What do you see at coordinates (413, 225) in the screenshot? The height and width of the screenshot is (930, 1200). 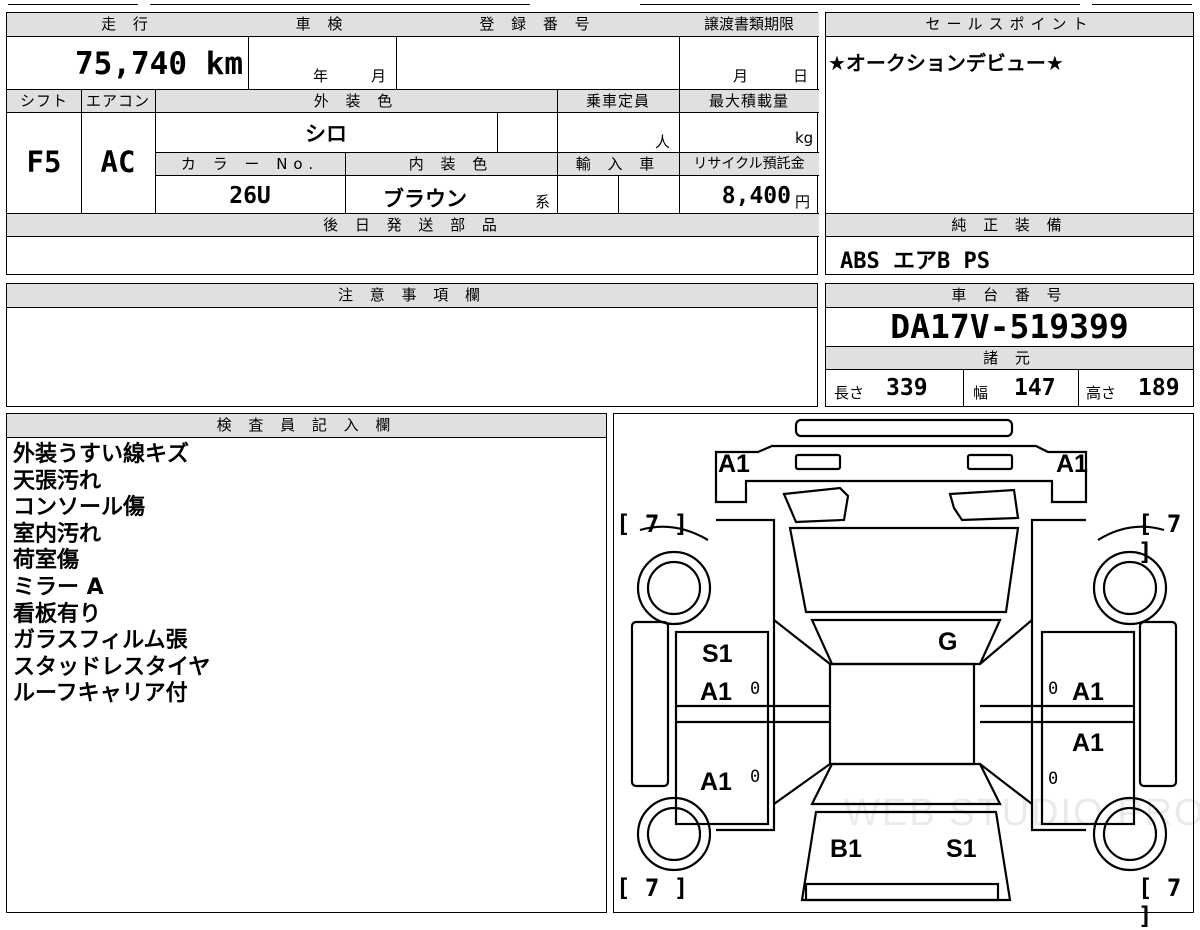 I see `later-parts-header: 後 日 発 送 部 品` at bounding box center [413, 225].